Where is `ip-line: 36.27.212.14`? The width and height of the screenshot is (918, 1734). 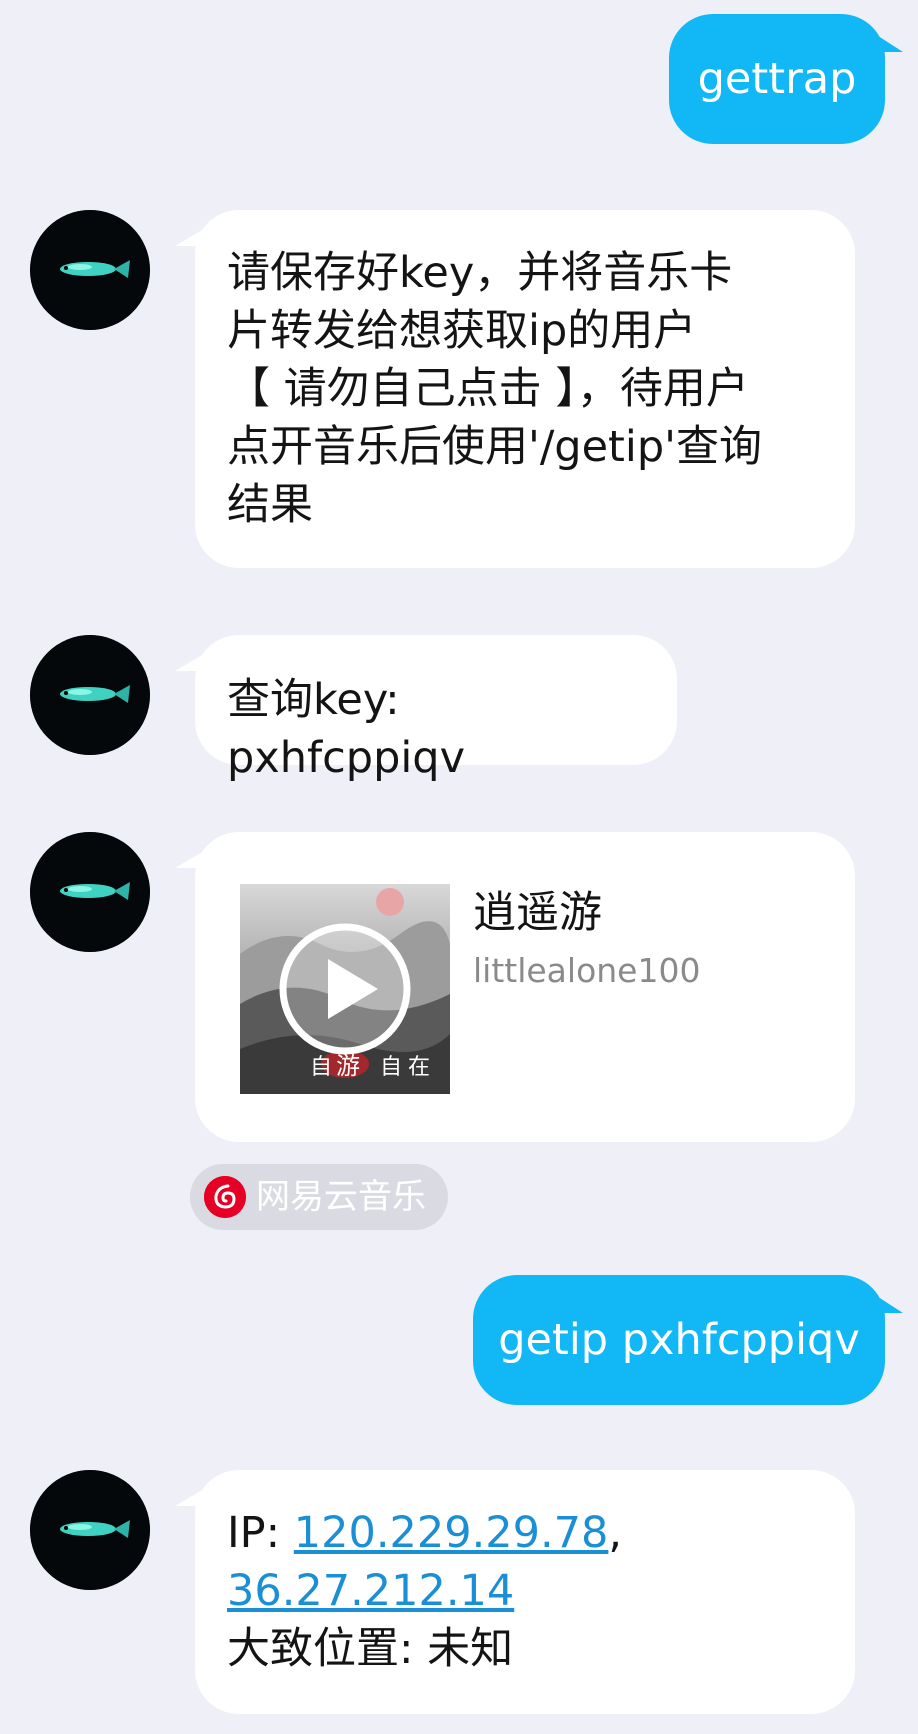
ip-line: 36.27.212.14 is located at coordinates (525, 1591).